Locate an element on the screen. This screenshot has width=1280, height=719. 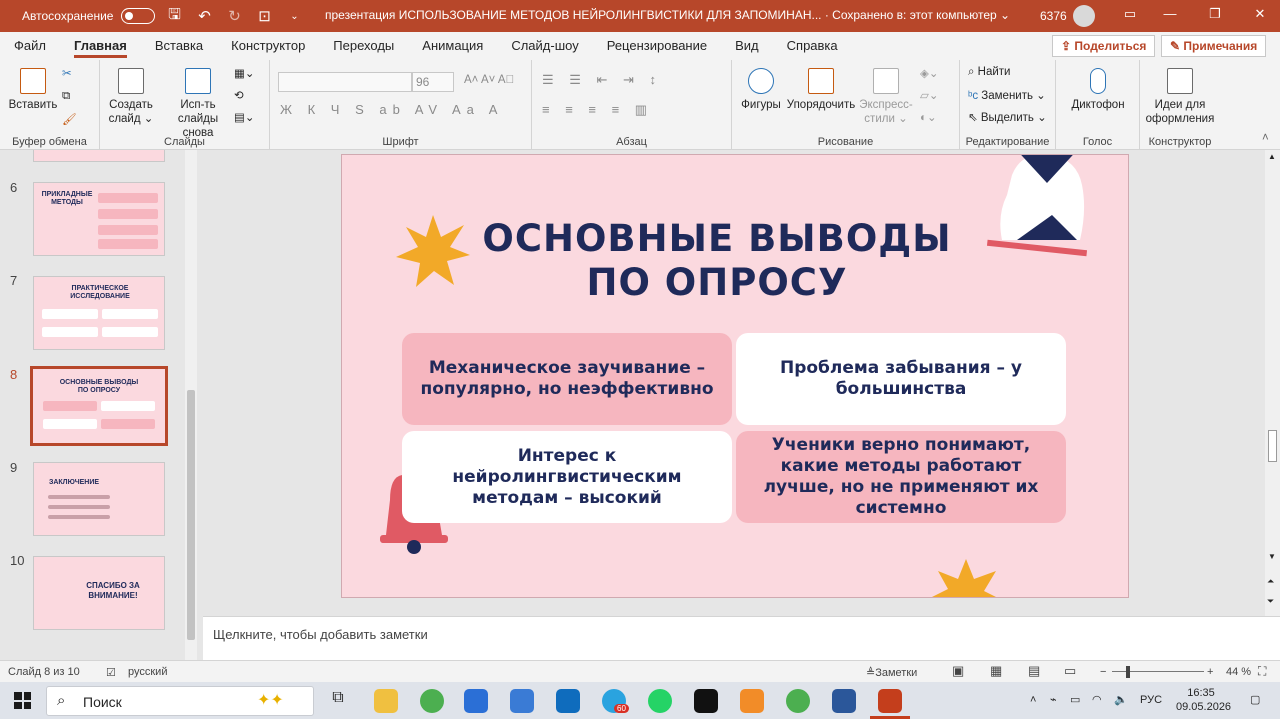
zoom-slider-thumb is located at coordinates (1128, 672).